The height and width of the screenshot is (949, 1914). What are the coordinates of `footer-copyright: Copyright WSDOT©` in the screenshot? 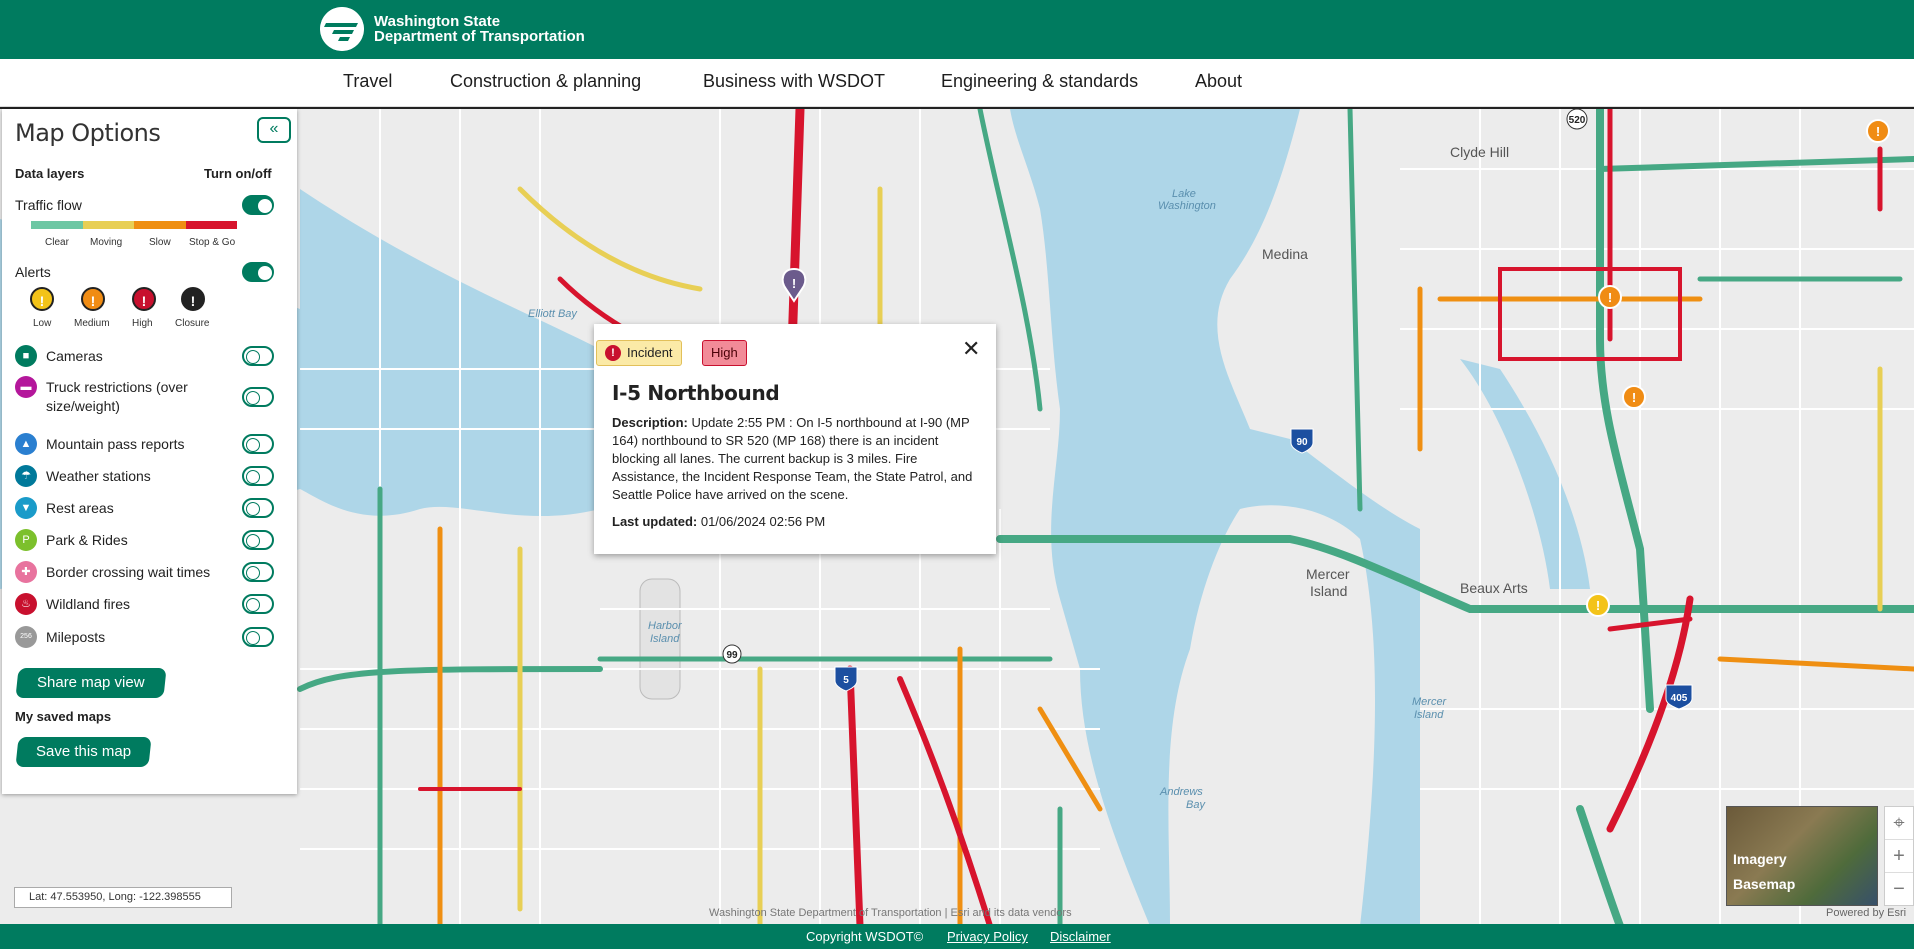 It's located at (865, 936).